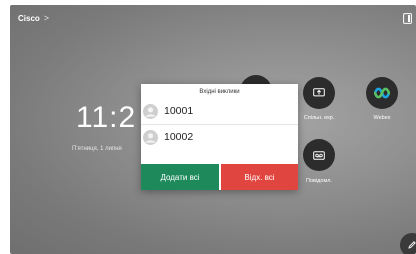 This screenshot has height=254, width=416. What do you see at coordinates (106, 117) in the screenshot?
I see `clock-time: 11:2` at bounding box center [106, 117].